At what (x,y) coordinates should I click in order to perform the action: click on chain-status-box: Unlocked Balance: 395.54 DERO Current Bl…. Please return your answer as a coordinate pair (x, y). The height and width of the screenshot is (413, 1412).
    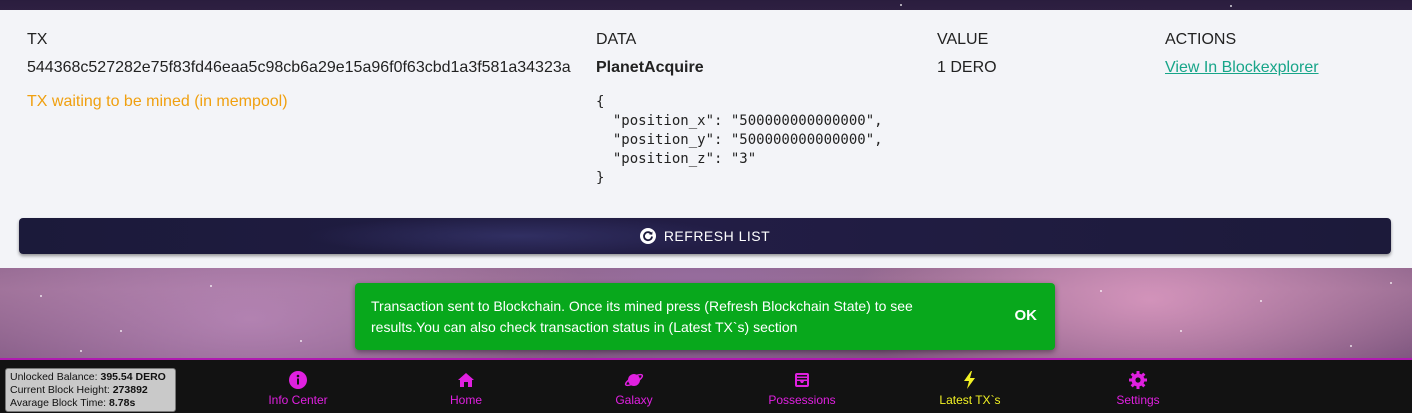
    Looking at the image, I should click on (90, 390).